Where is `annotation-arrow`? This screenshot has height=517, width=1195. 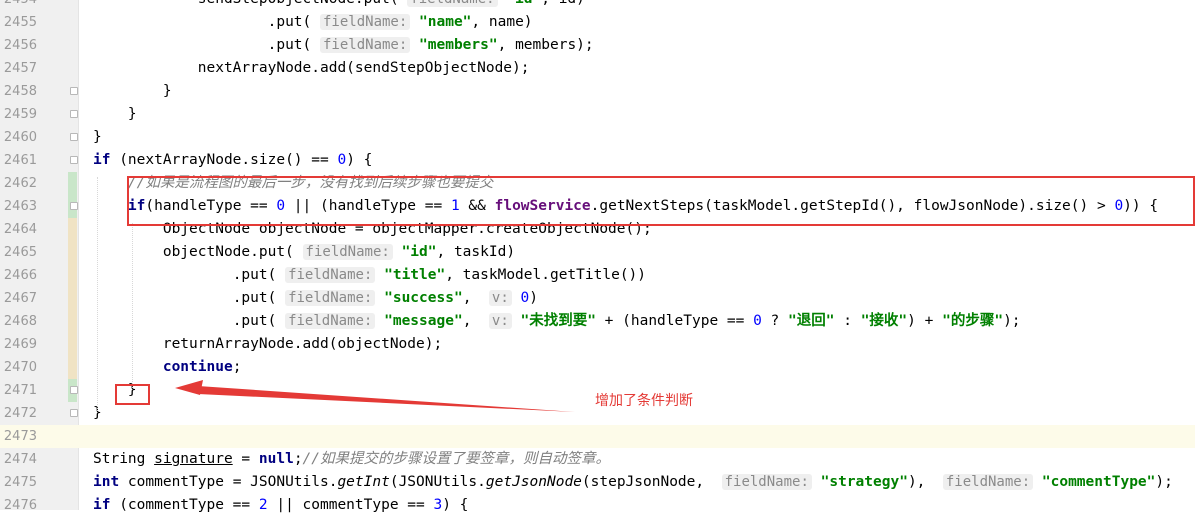 annotation-arrow is located at coordinates (375, 396).